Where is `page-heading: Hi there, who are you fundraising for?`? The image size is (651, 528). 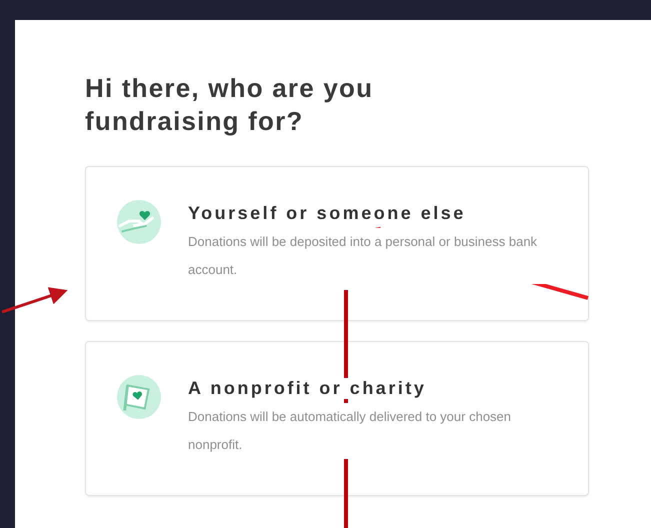
page-heading: Hi there, who are you fundraising for? is located at coordinates (229, 105).